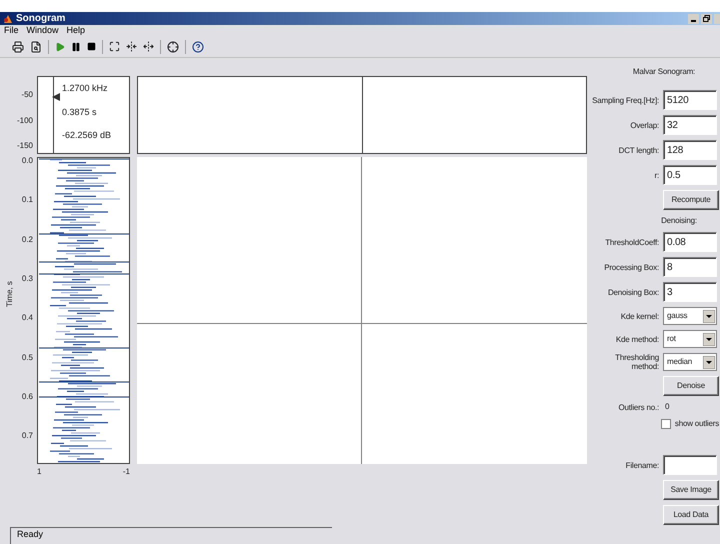 The image size is (720, 544). I want to click on input-field, so click(690, 465).